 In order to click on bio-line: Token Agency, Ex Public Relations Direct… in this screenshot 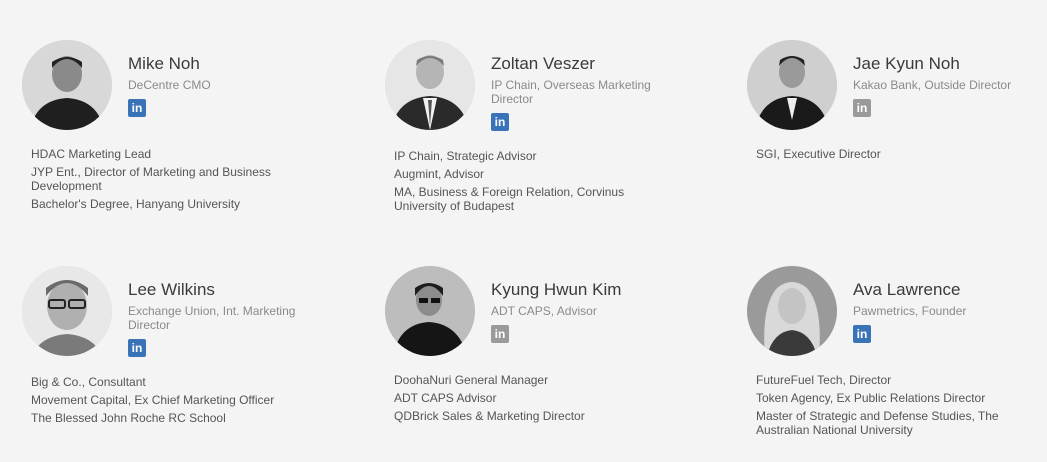, I will do `click(871, 398)`.